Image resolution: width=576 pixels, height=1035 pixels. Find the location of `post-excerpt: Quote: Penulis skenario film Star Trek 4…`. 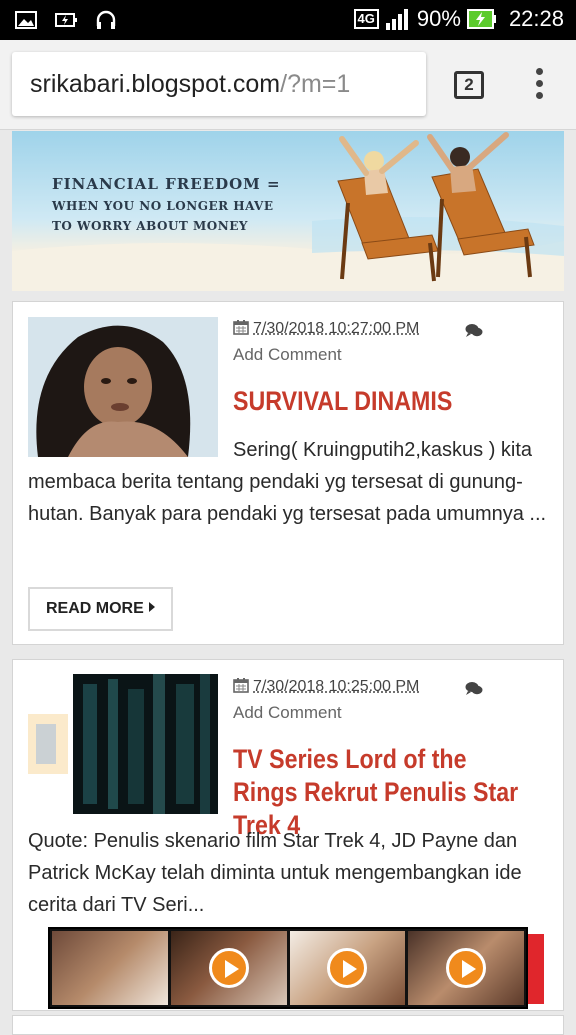

post-excerpt: Quote: Penulis skenario film Star Trek 4… is located at coordinates (290, 873).